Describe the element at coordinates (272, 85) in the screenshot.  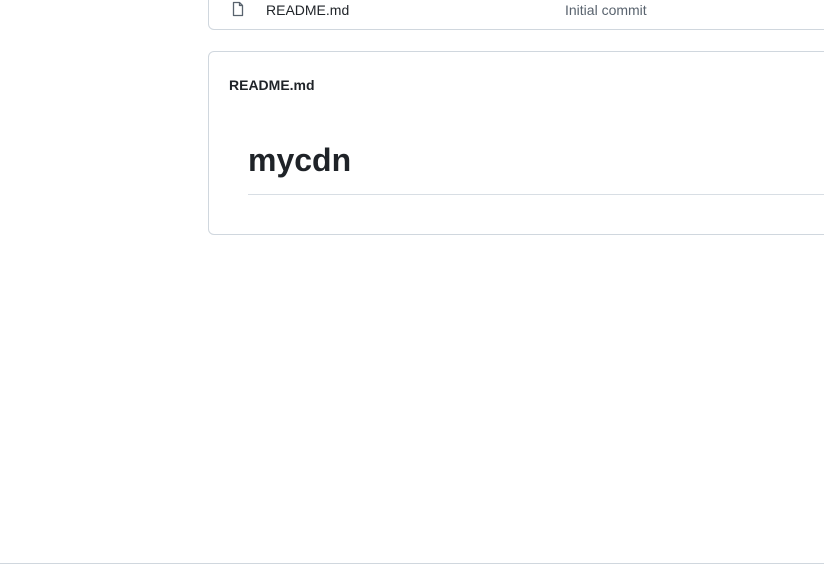
I see `readme-header-link: README.md` at that location.